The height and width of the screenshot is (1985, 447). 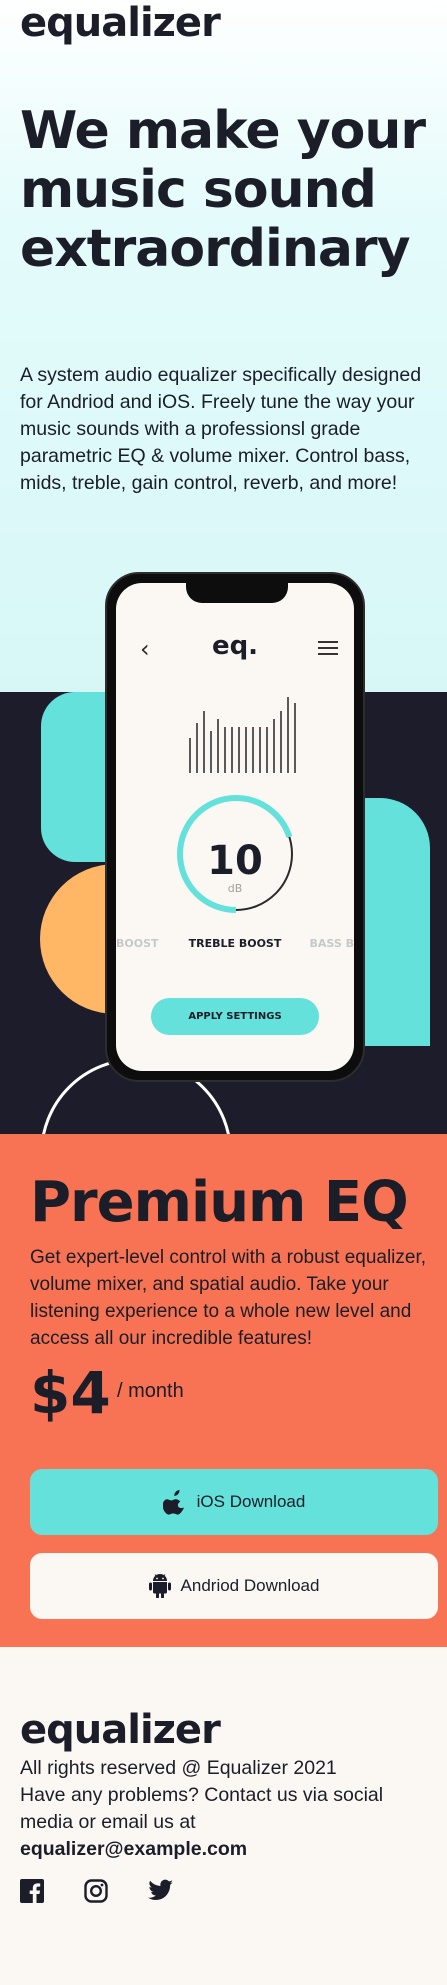 I want to click on social-links, so click(x=97, y=1891).